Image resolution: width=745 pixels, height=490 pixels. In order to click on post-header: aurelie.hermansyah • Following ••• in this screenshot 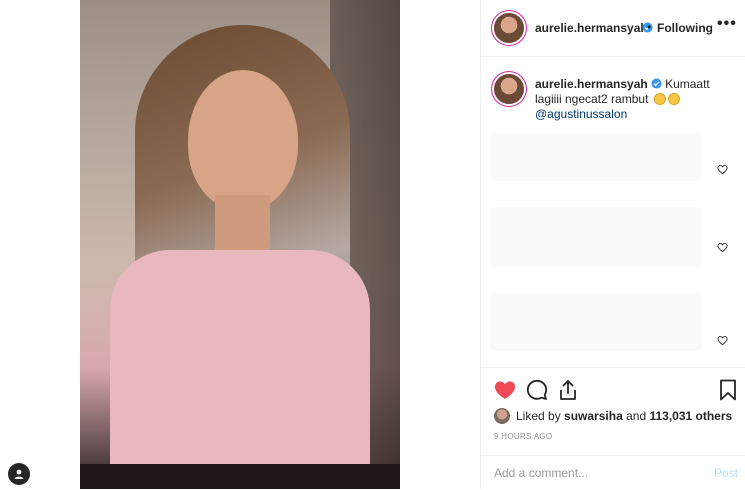, I will do `click(613, 28)`.